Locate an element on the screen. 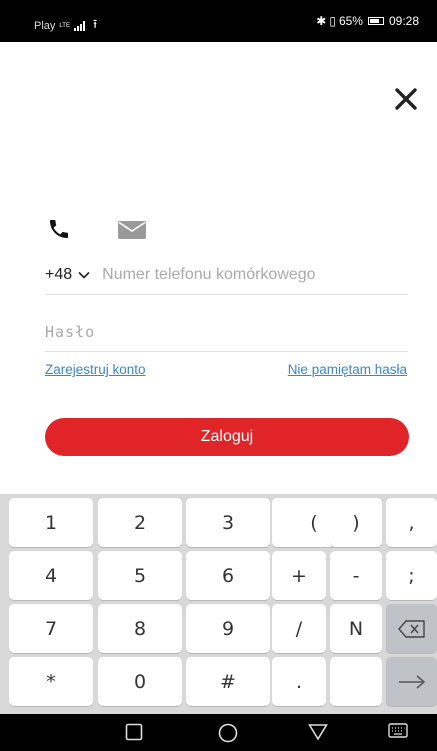 Image resolution: width=437 pixels, height=751 pixels. backspace-icon is located at coordinates (411, 628).